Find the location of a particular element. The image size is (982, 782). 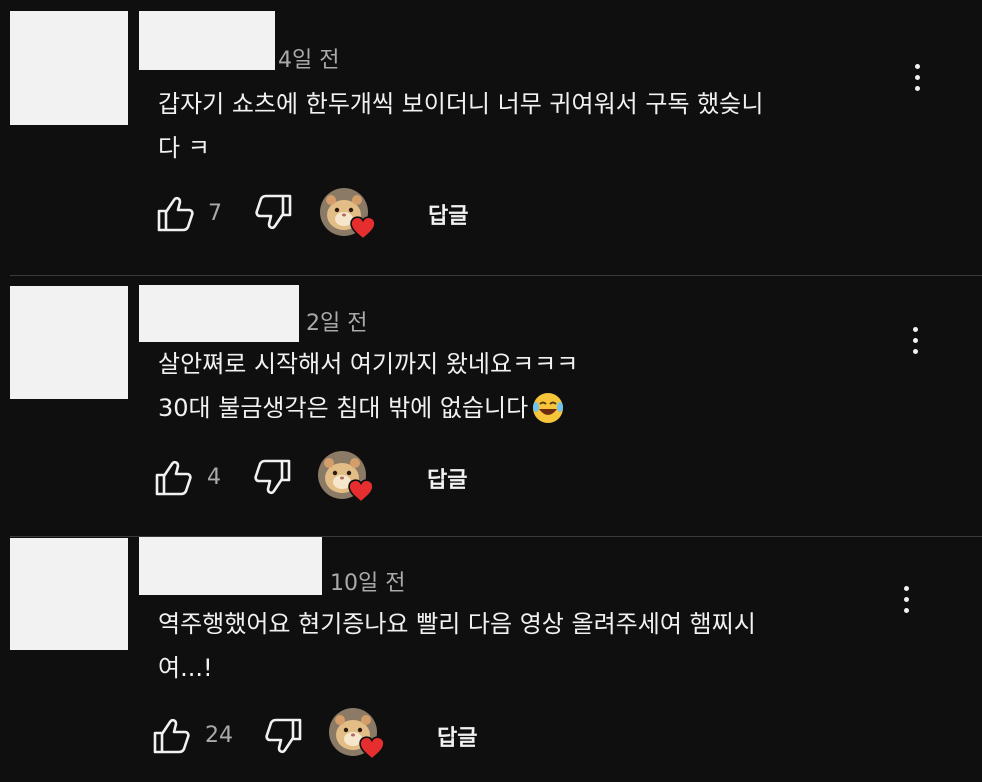

like-count: 24 is located at coordinates (219, 735).